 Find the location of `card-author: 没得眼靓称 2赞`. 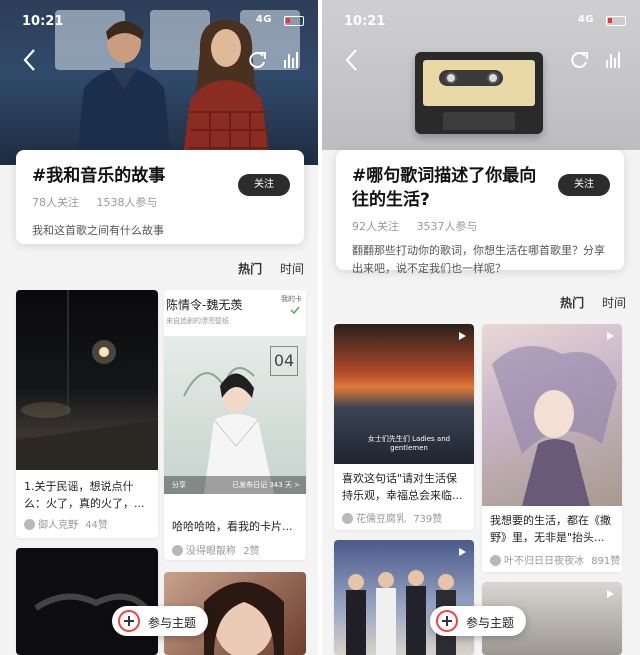

card-author: 没得眼靓称 2赞 is located at coordinates (216, 549).